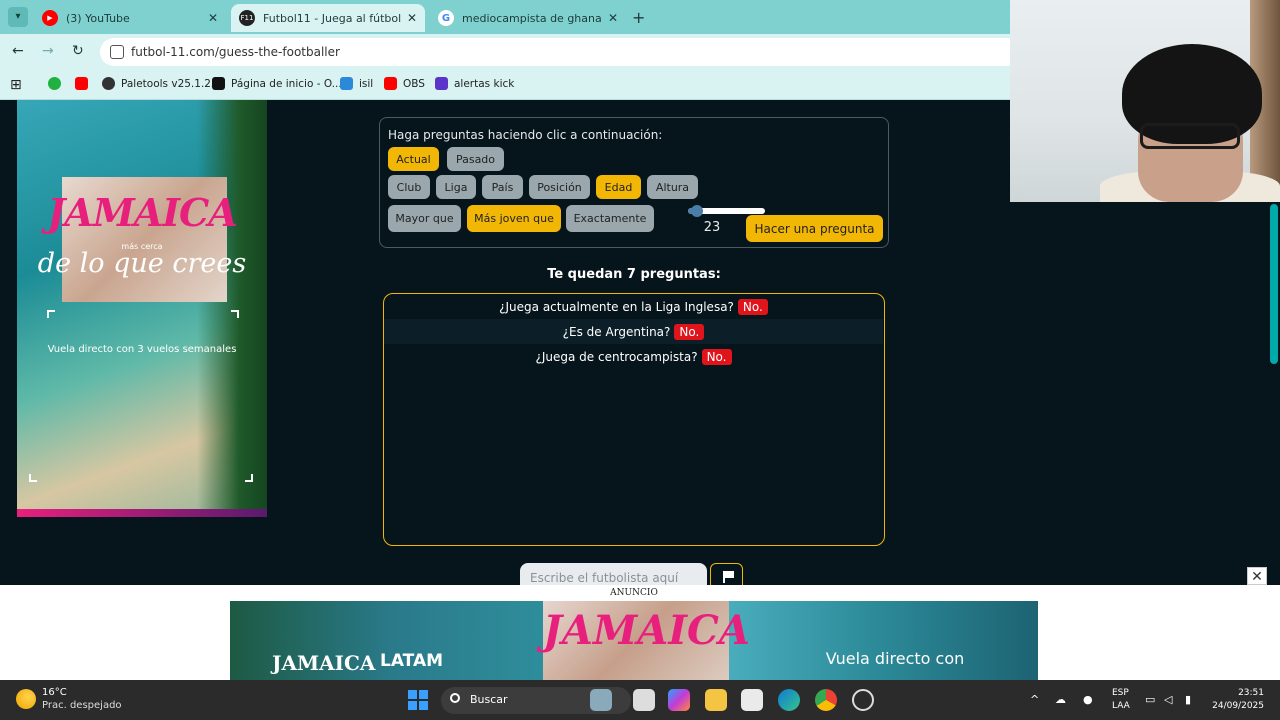 The image size is (1280, 720). Describe the element at coordinates (475, 159) in the screenshot. I see `chip-pasado: Pasado` at that location.